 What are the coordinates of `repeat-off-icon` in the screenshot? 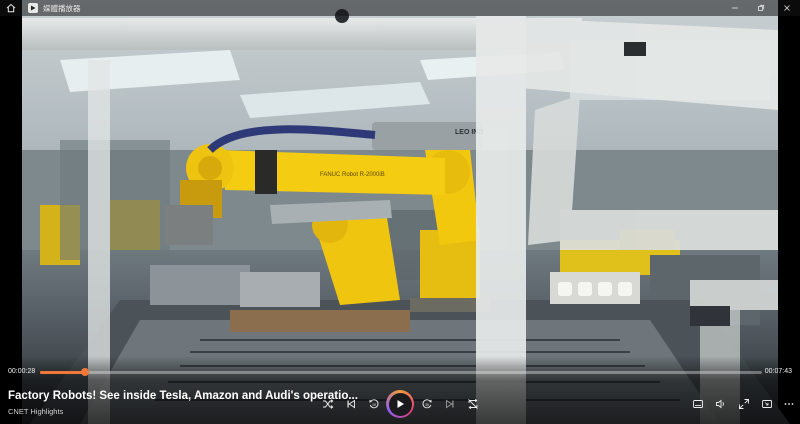 It's located at (473, 404).